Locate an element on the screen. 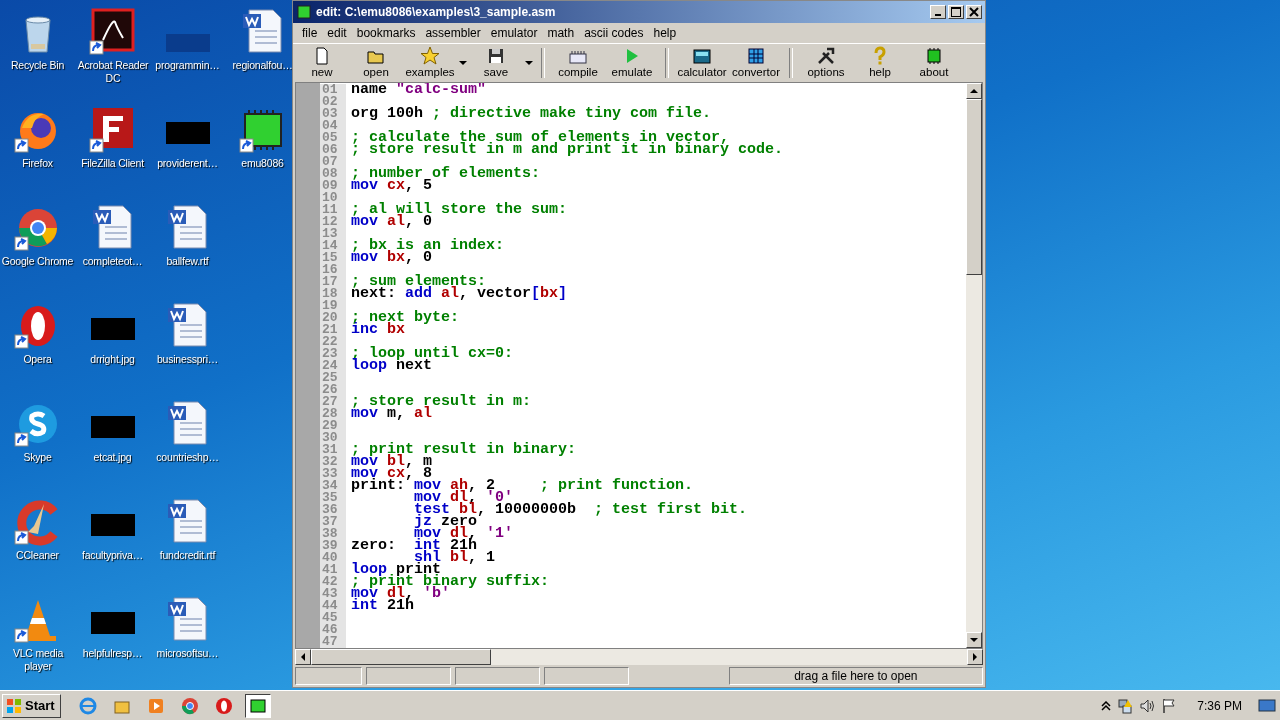 Image resolution: width=1280 pixels, height=720 pixels. line-number: 16 is located at coordinates (333, 270).